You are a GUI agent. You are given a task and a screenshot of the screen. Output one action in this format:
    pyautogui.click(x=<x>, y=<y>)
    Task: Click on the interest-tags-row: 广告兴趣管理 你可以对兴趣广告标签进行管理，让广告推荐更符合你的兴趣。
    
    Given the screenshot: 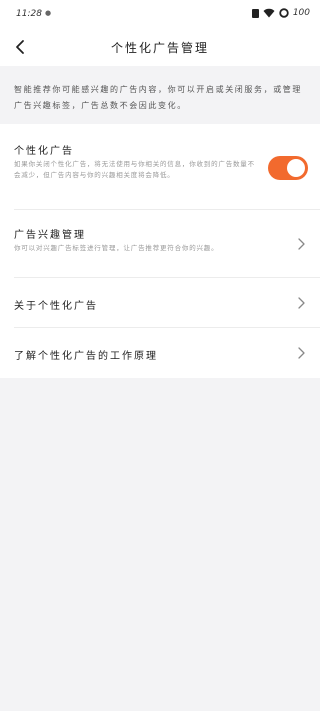 What is the action you would take?
    pyautogui.click(x=160, y=244)
    